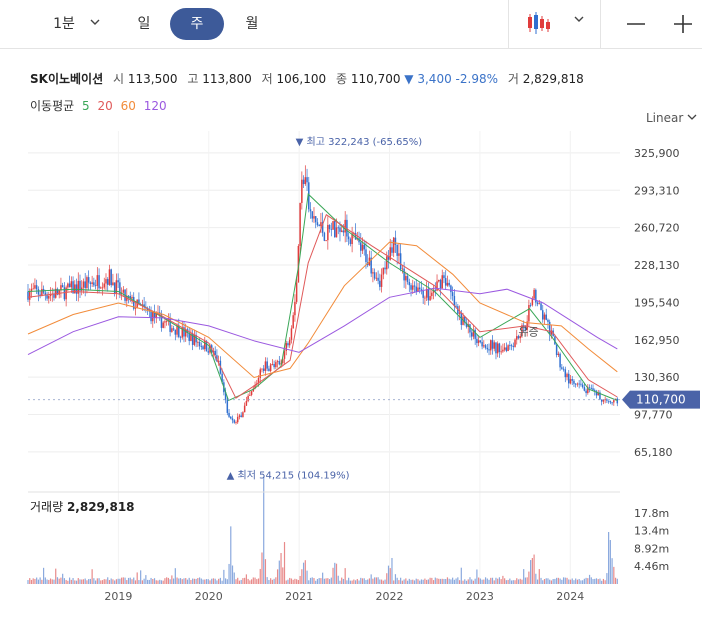  What do you see at coordinates (101, 507) in the screenshot?
I see `volume-pane-value: 2,829,818` at bounding box center [101, 507].